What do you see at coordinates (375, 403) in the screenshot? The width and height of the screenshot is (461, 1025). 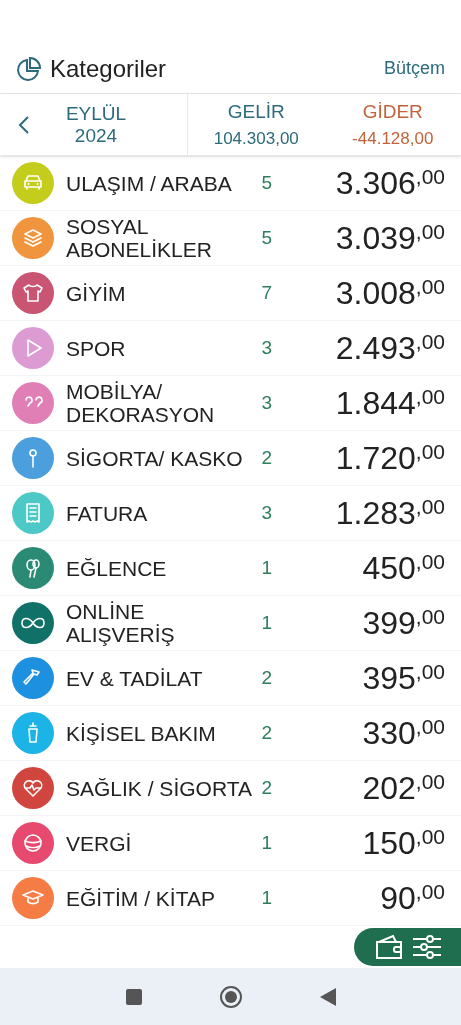 I see `amount: 1.844` at bounding box center [375, 403].